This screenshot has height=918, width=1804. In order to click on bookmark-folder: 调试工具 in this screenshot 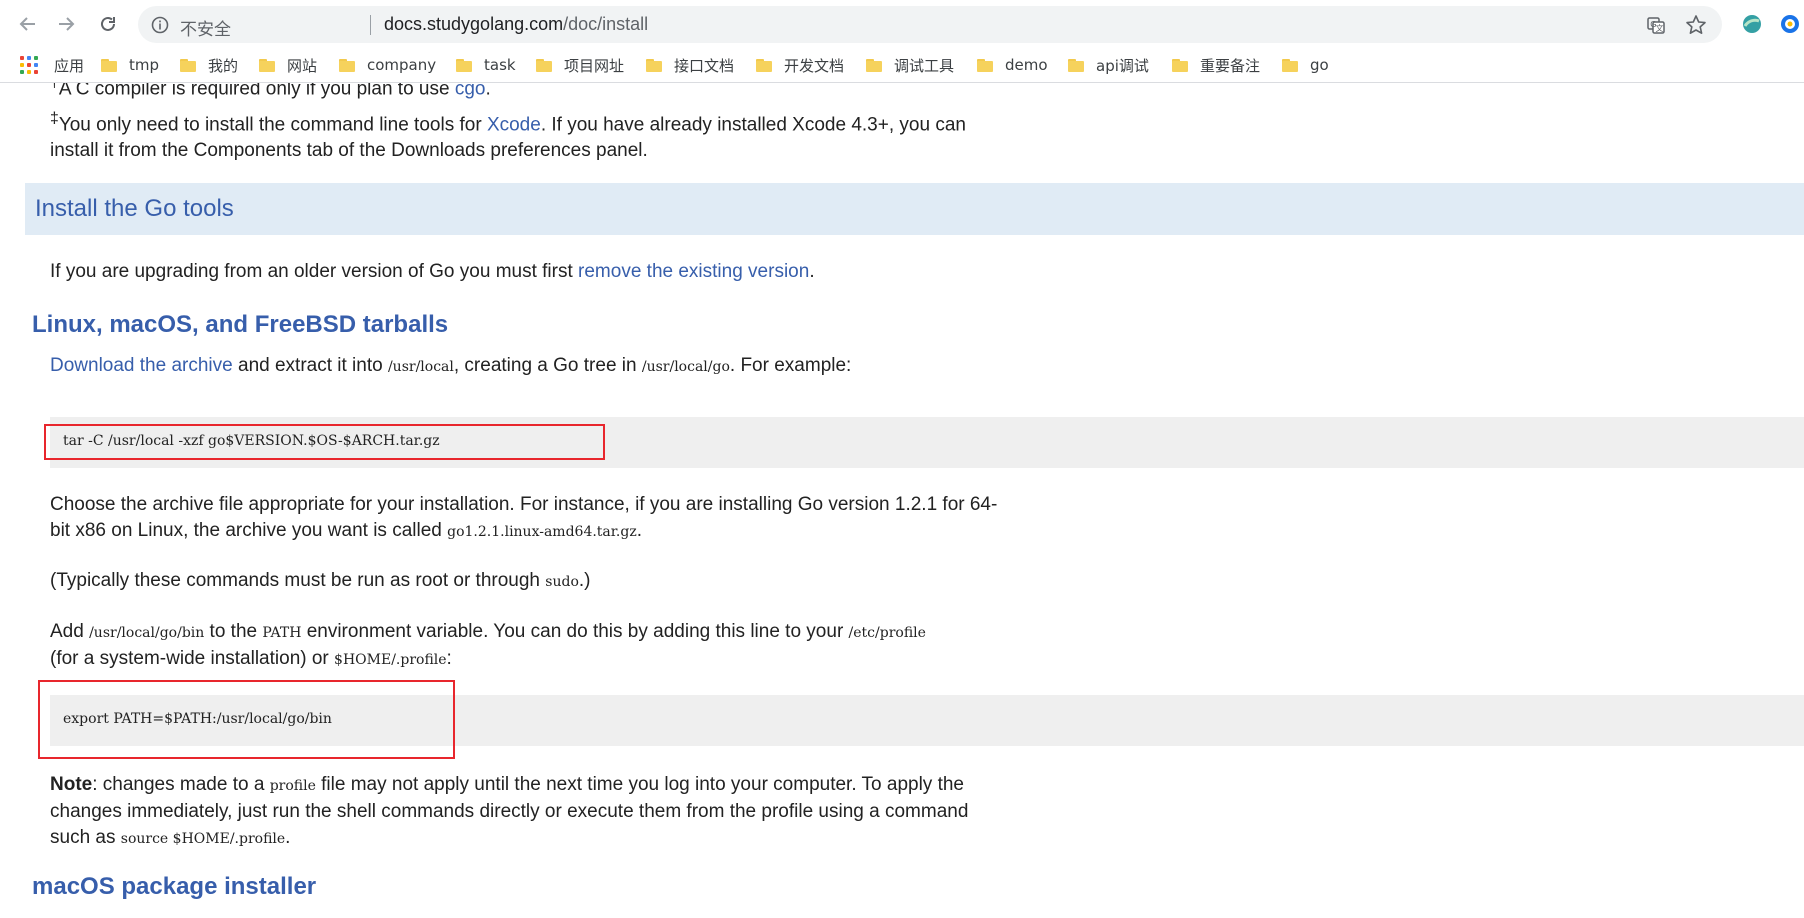, I will do `click(910, 65)`.